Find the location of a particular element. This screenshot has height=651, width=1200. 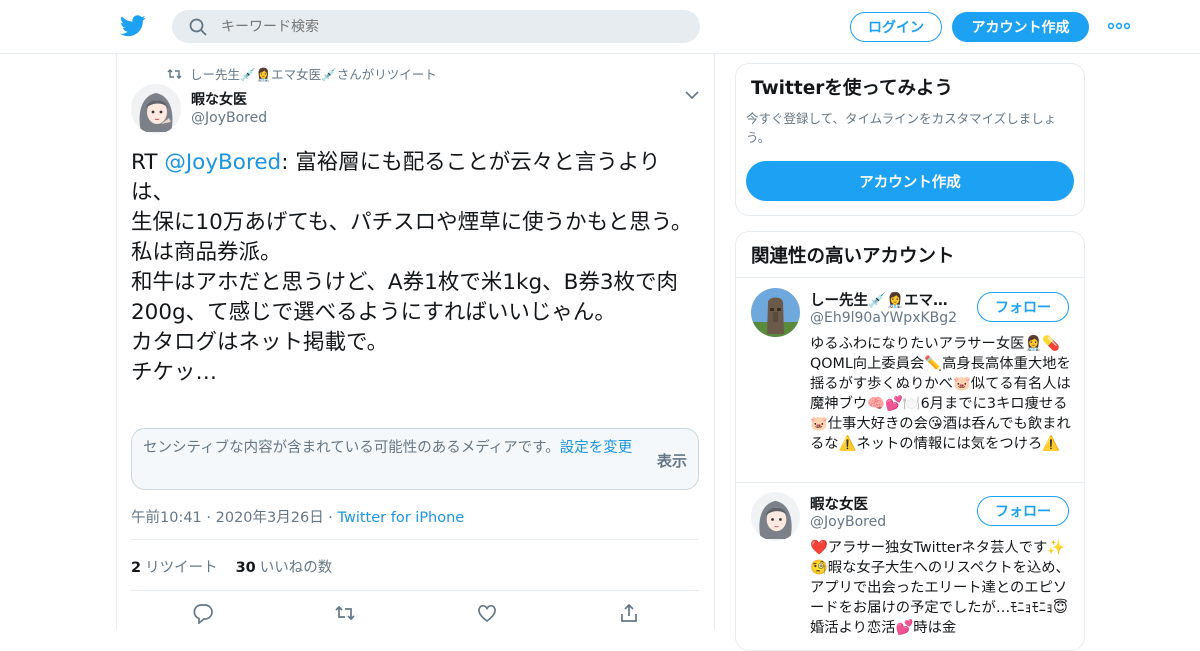

retweet-label: リツイート is located at coordinates (181, 568).